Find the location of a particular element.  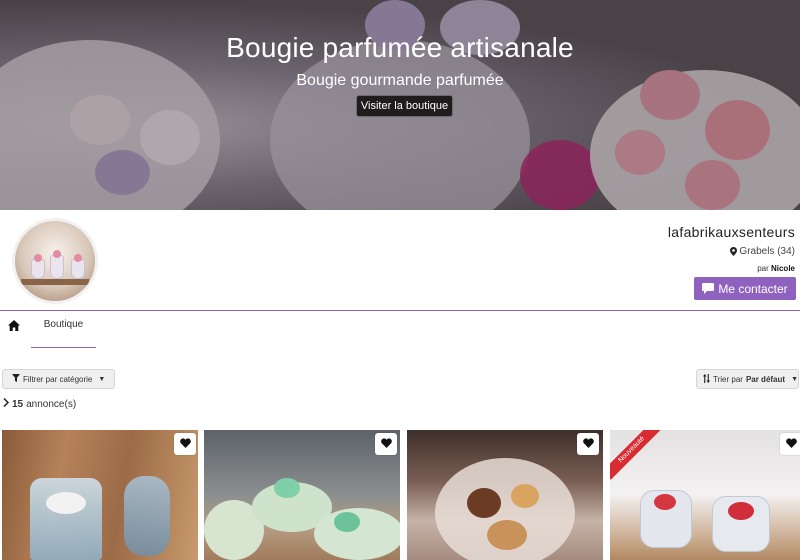

hero-title: Bougie parfumée artisanale is located at coordinates (400, 47).